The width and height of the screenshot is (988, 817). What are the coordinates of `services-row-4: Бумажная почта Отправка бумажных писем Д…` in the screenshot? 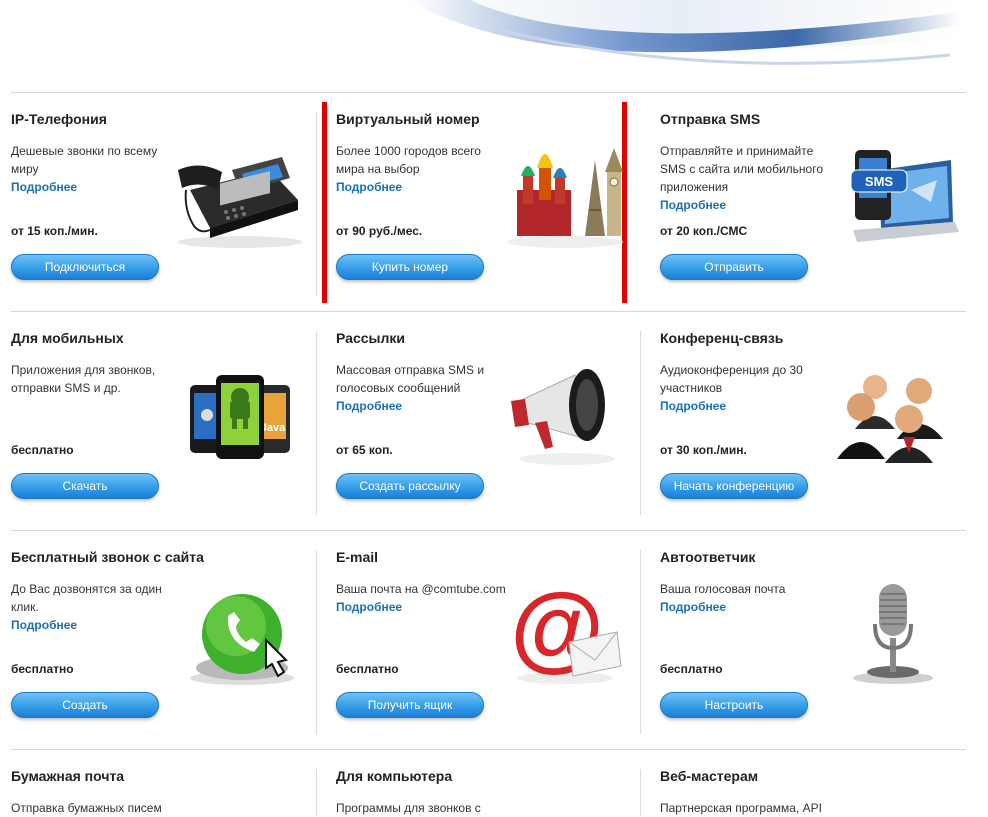 It's located at (494, 782).